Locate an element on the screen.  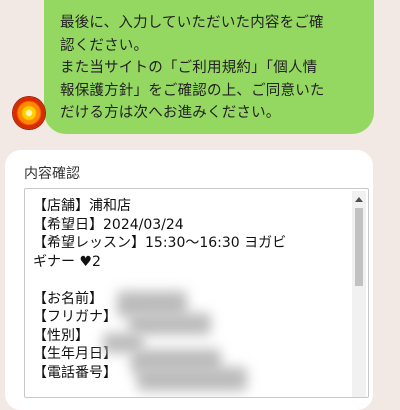
textarea-scrollbar is located at coordinates (359, 294).